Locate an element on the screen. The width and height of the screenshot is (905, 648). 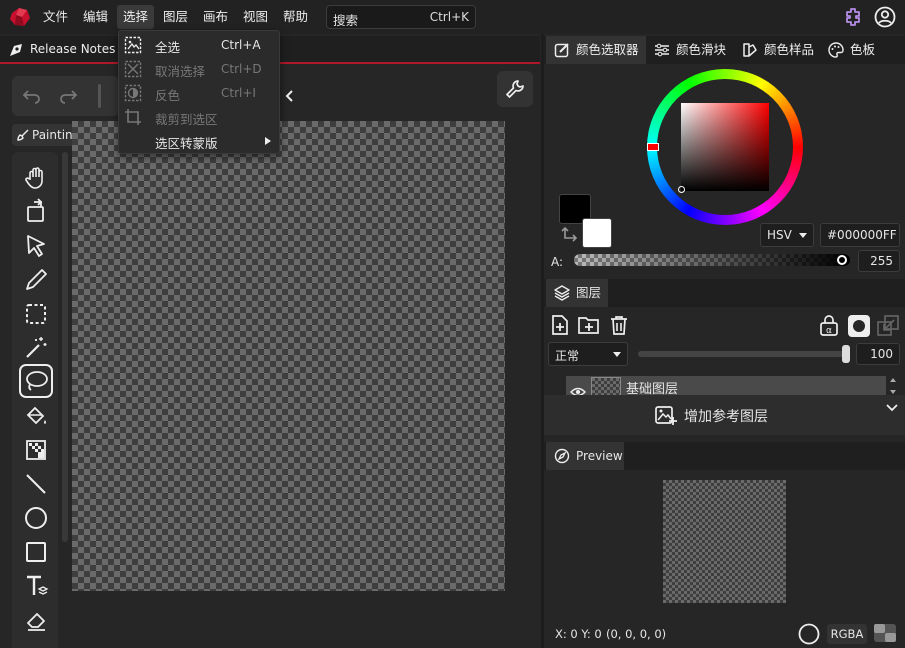
magic-wand-icon is located at coordinates (36, 347).